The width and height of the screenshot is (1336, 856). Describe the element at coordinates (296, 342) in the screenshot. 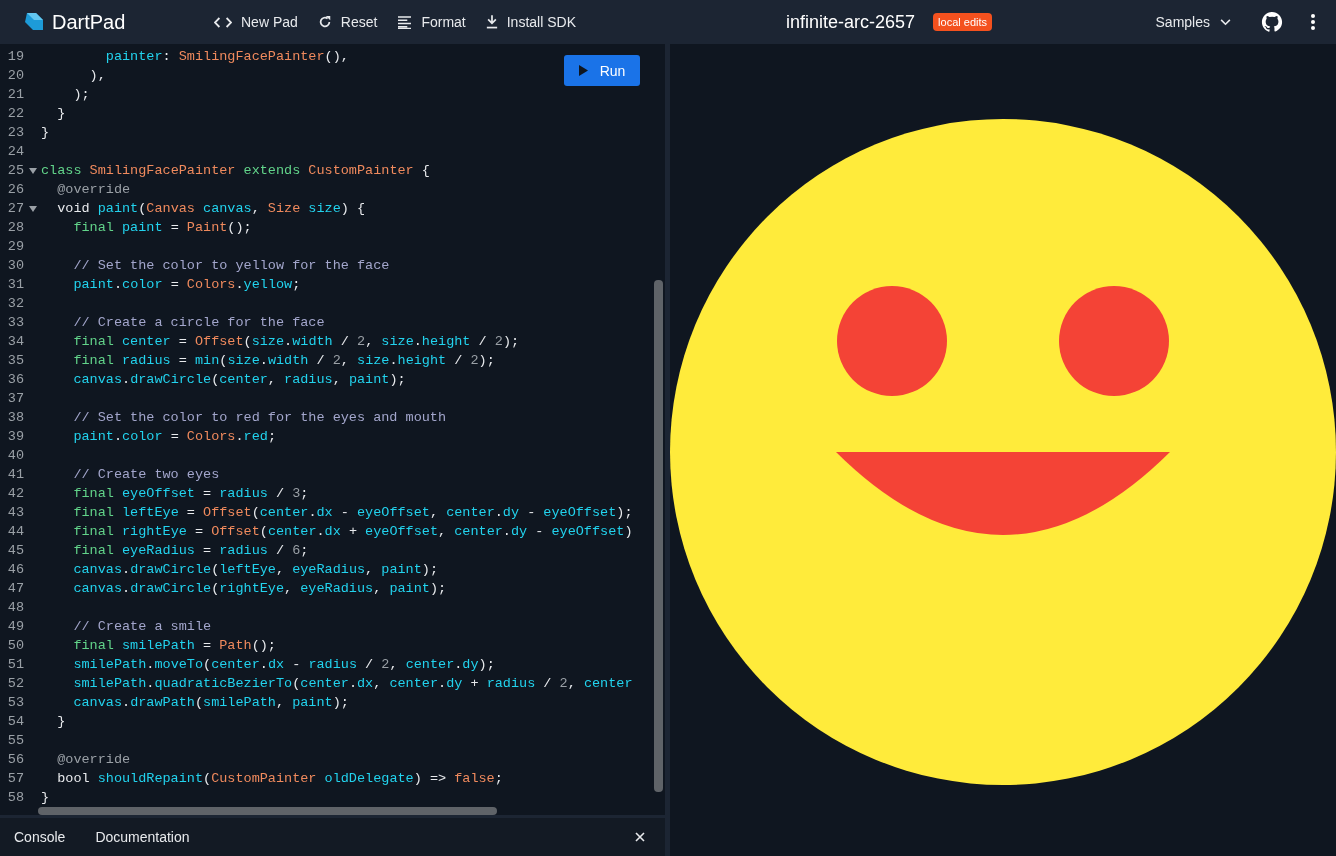

I see `code-line: final center = Offset(size.width / 2, size.height / 2);` at that location.